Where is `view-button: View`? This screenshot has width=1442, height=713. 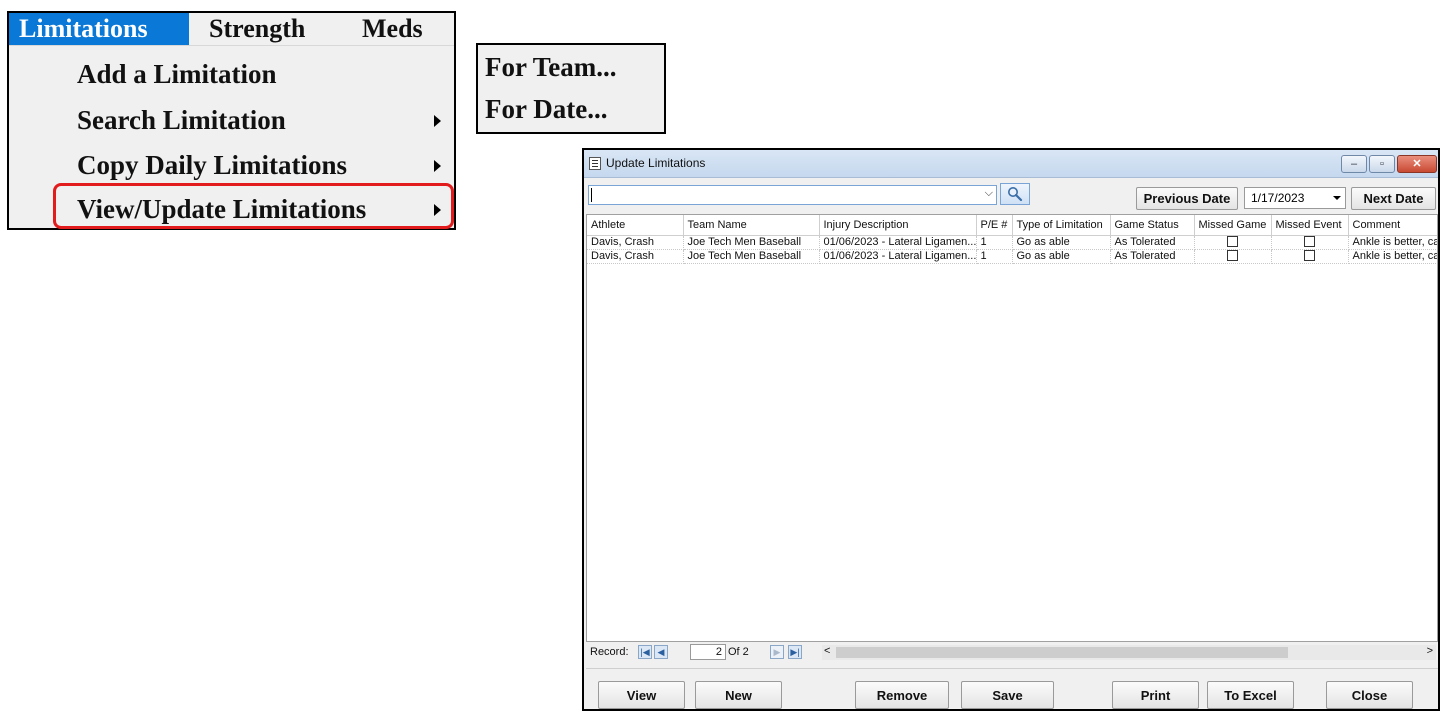
view-button: View is located at coordinates (641, 695).